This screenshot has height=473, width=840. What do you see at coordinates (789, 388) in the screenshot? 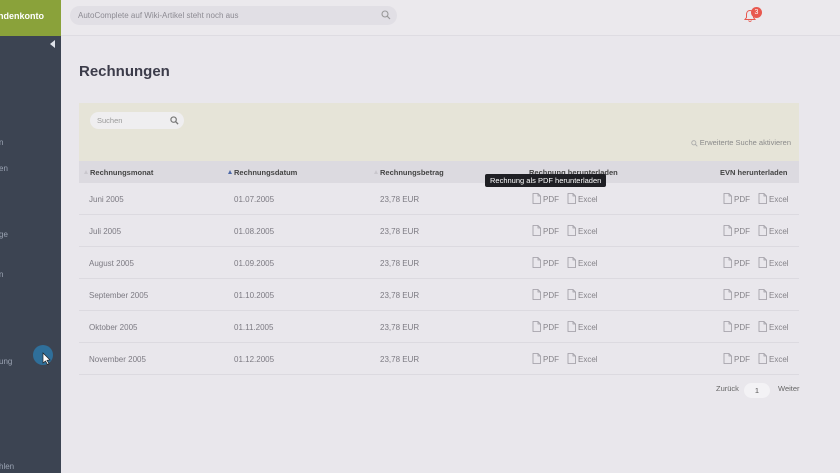
I see `pagination-next: Weiter` at bounding box center [789, 388].